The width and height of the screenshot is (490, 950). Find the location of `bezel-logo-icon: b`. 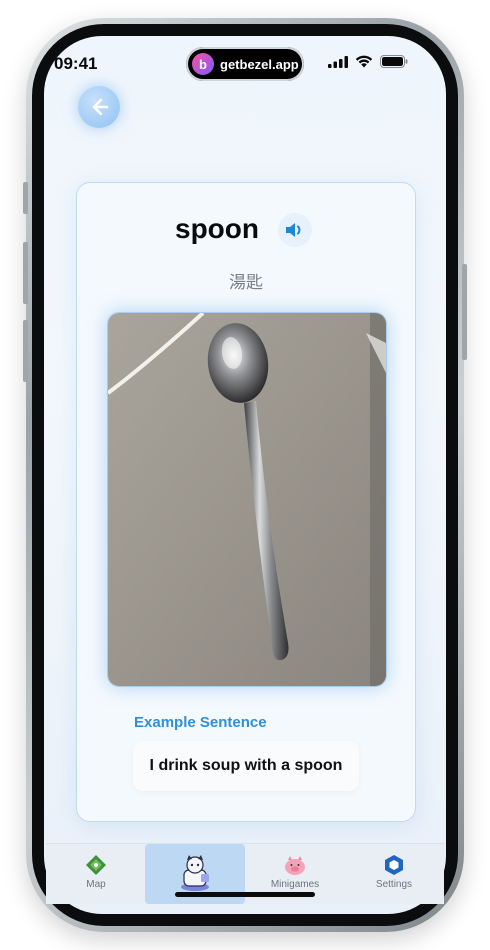

bezel-logo-icon: b is located at coordinates (203, 64).